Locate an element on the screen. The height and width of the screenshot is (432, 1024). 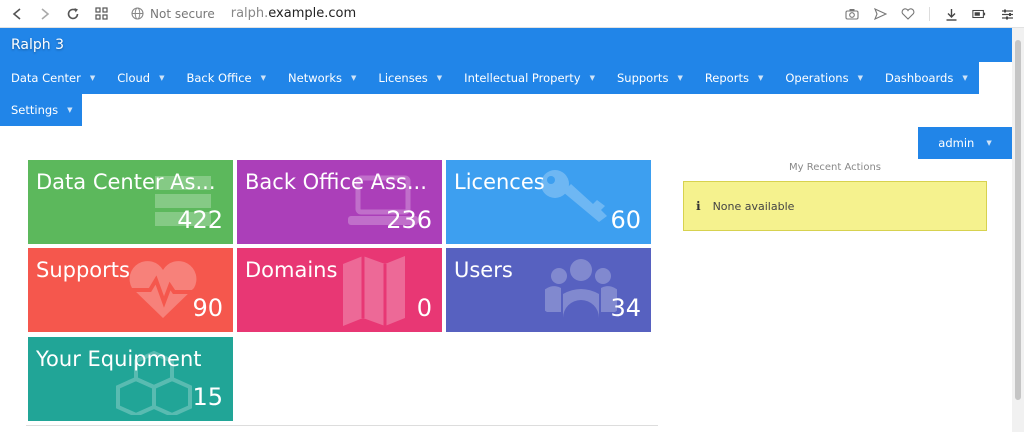
tile-count: 236 is located at coordinates (409, 220).